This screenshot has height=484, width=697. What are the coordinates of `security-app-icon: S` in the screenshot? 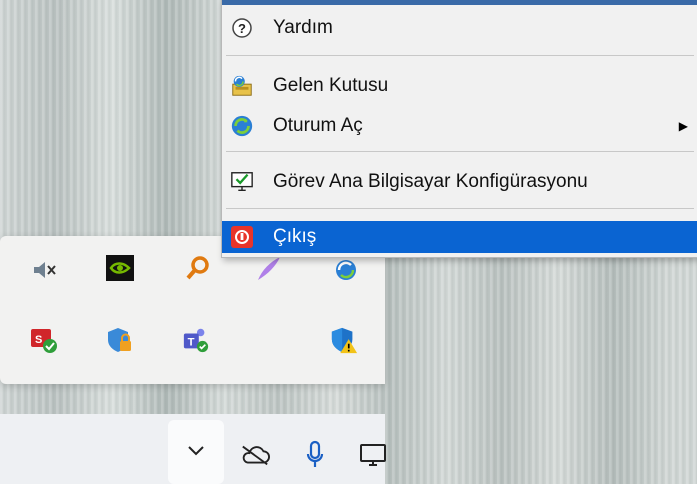 It's located at (44, 340).